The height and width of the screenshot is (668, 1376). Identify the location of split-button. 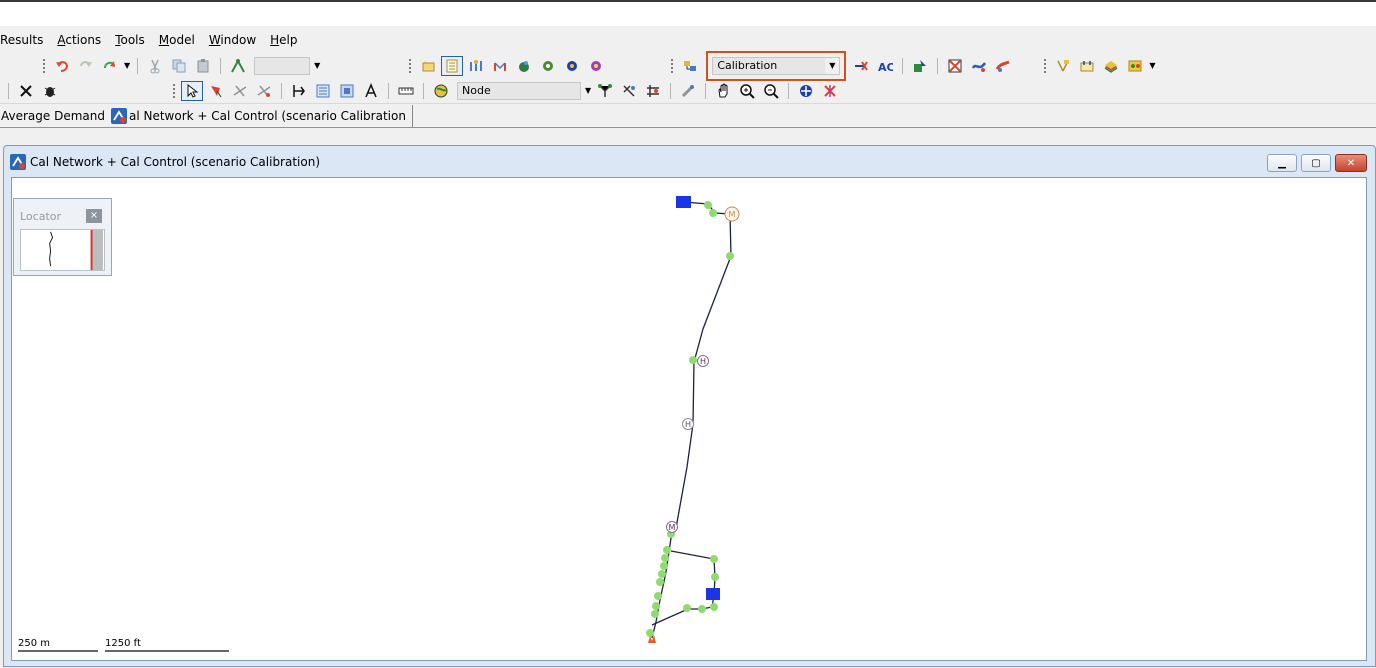
(299, 91).